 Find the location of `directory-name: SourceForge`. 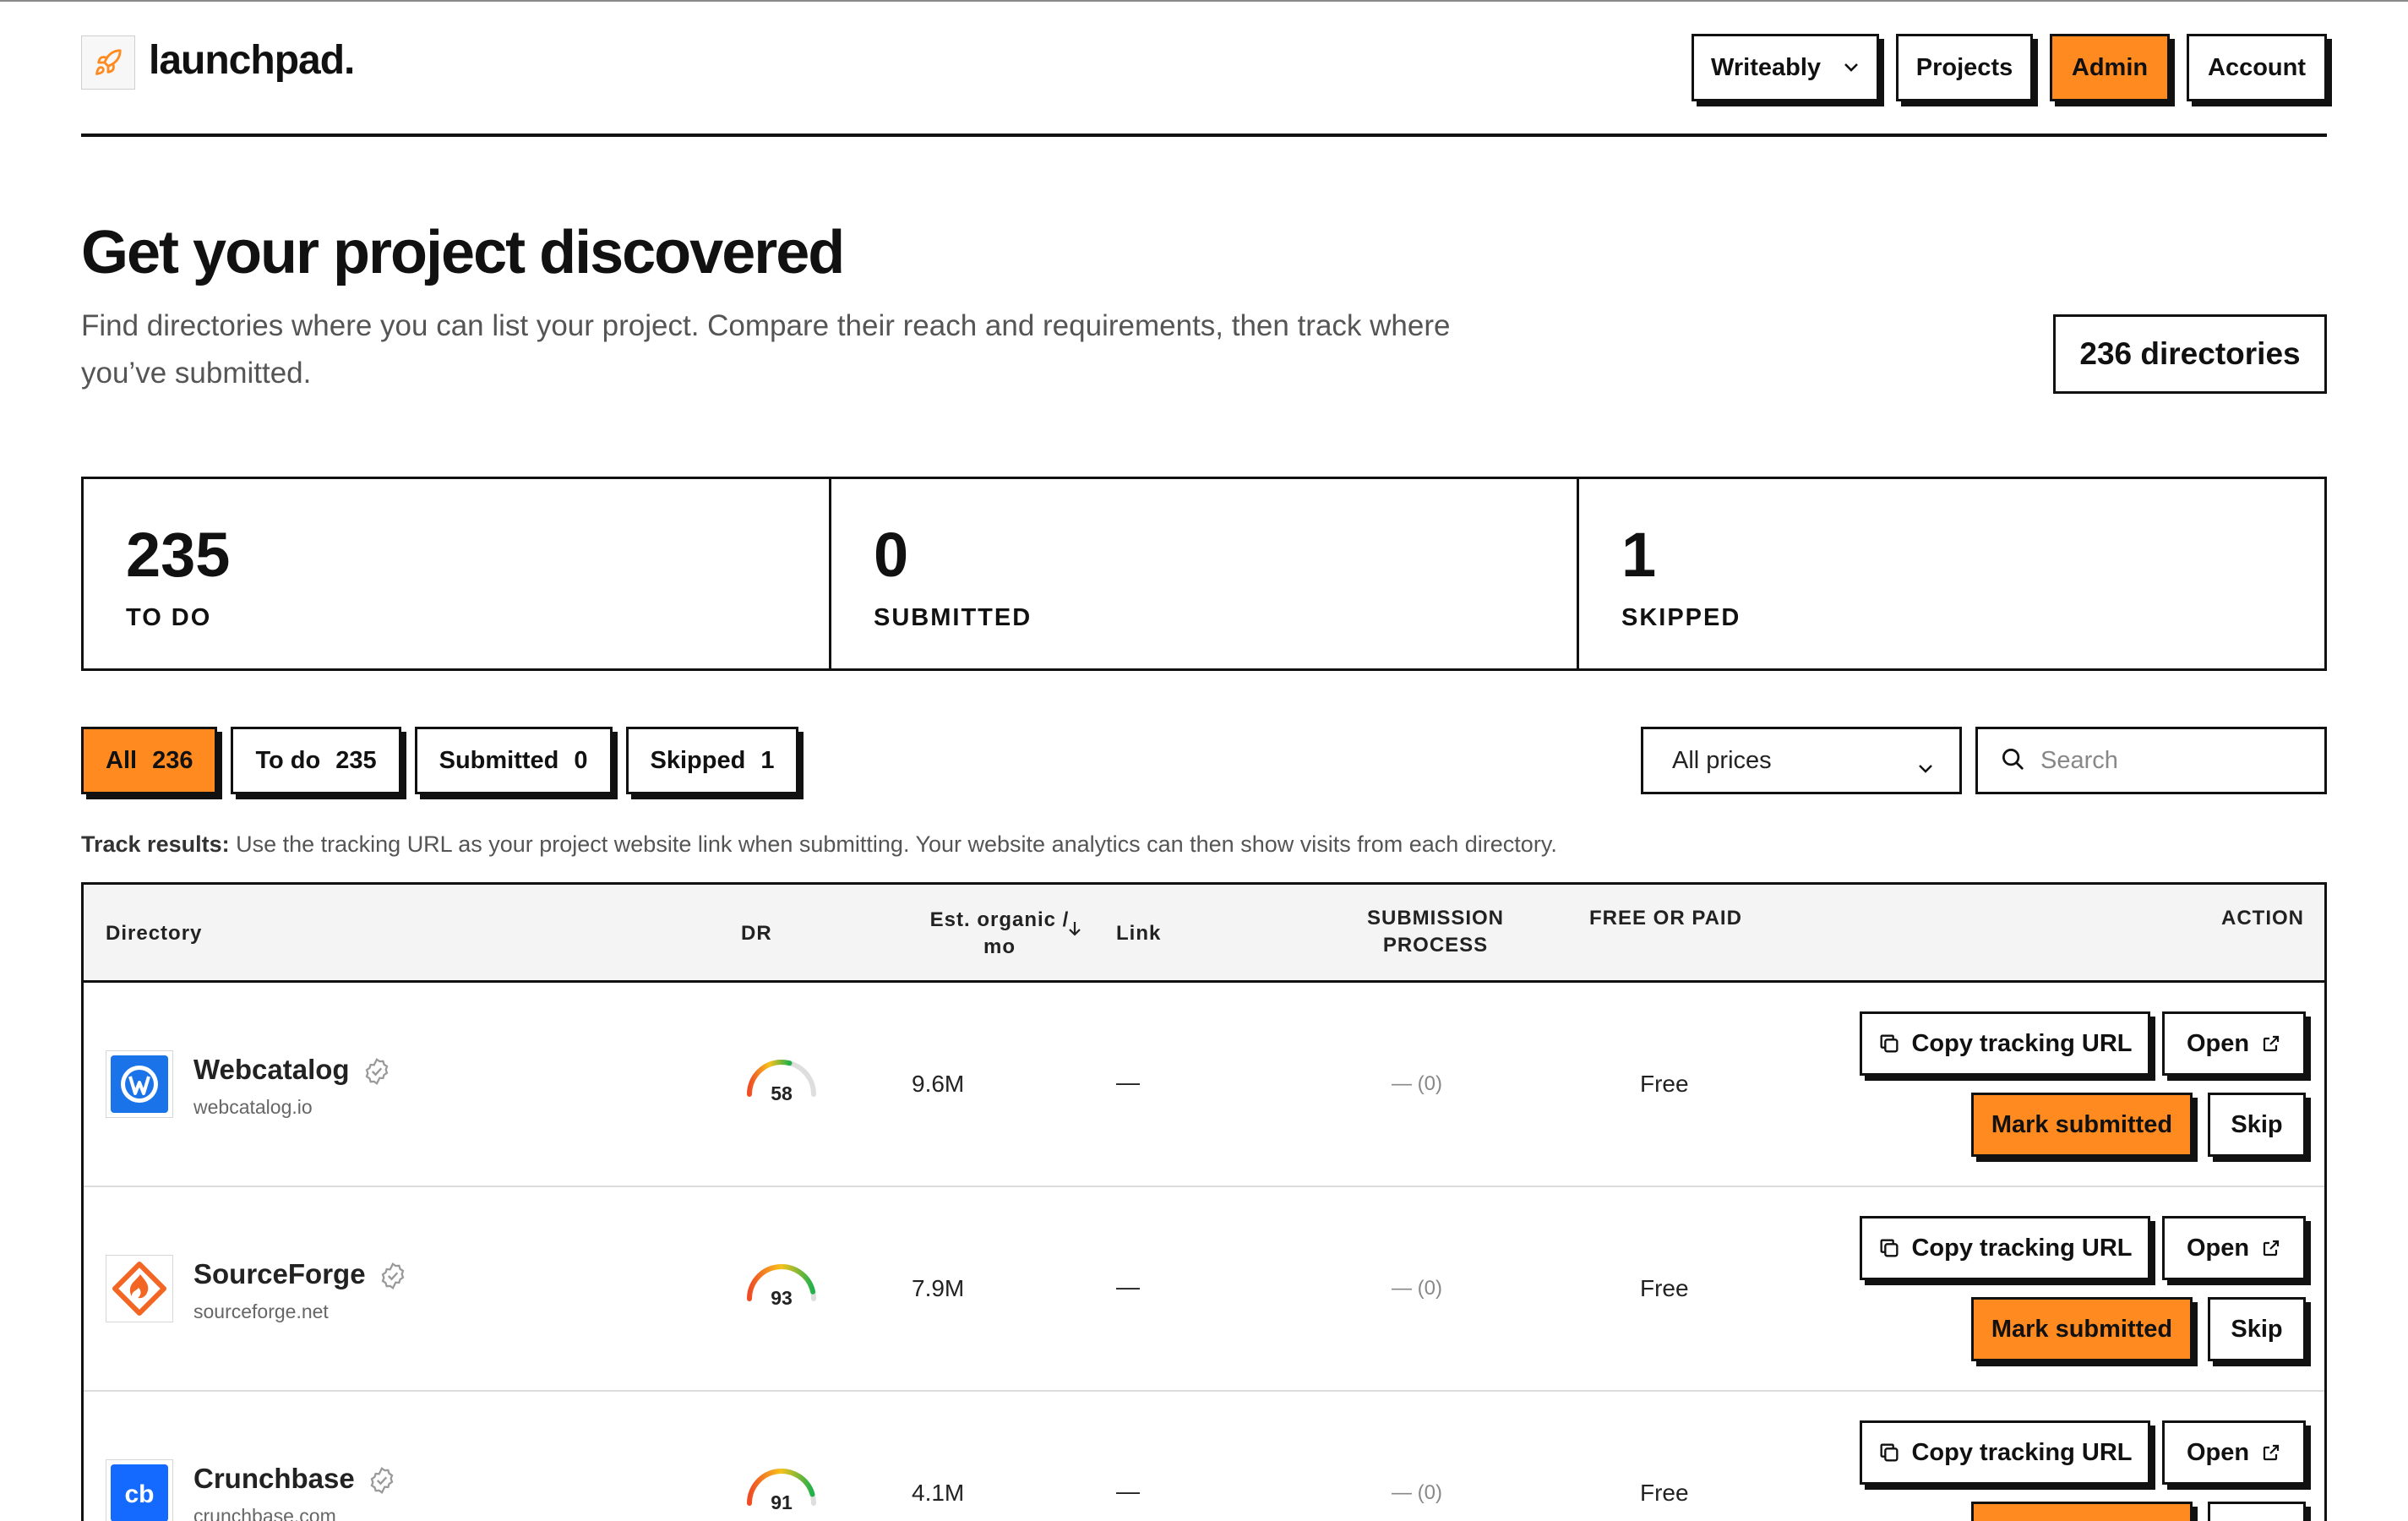

directory-name: SourceForge is located at coordinates (300, 1274).